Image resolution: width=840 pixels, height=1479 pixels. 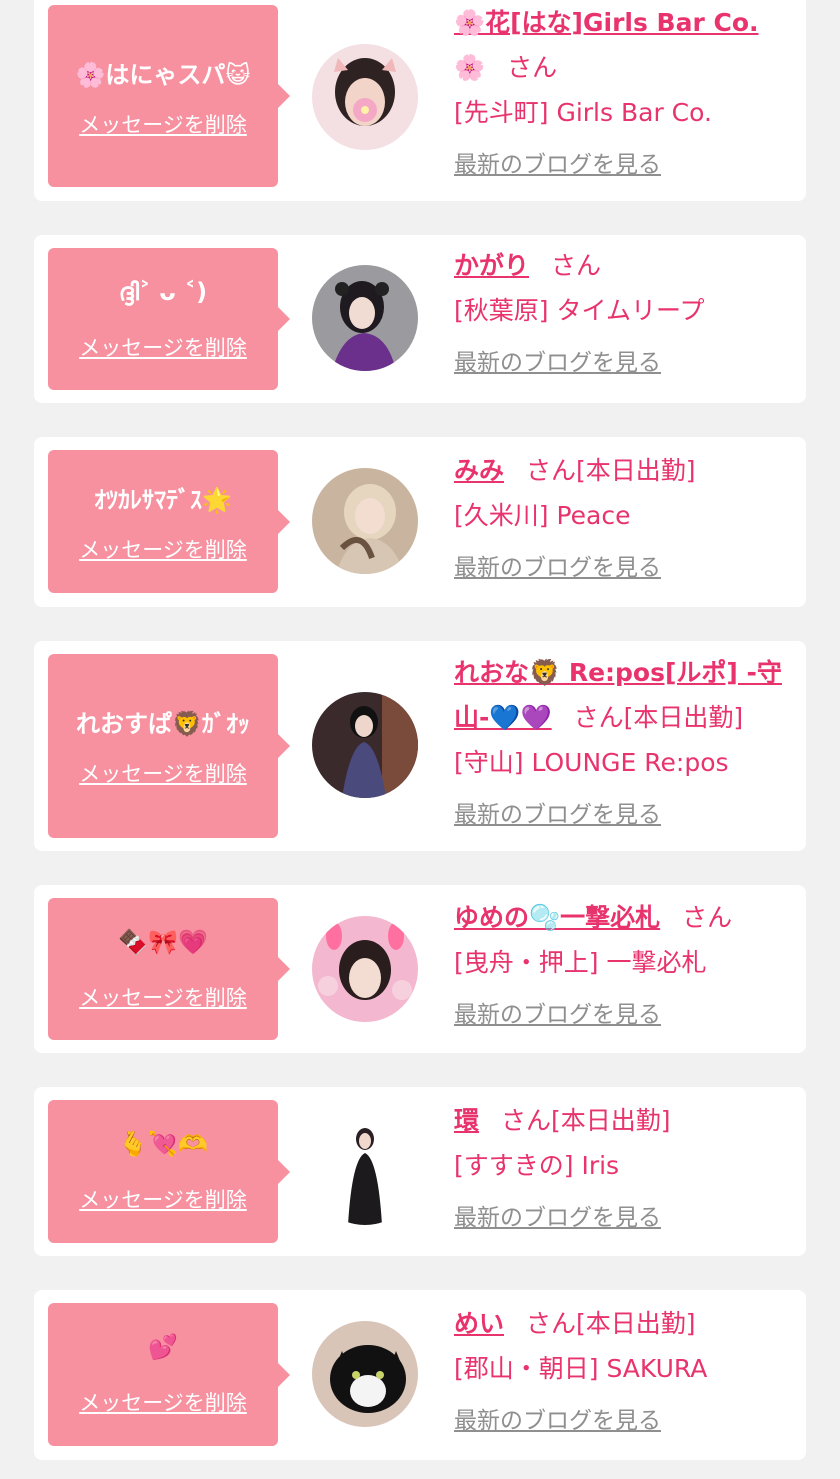 I want to click on cast-name-link: れおな🦁 Re:pos[ルポ] -守, so click(x=618, y=672).